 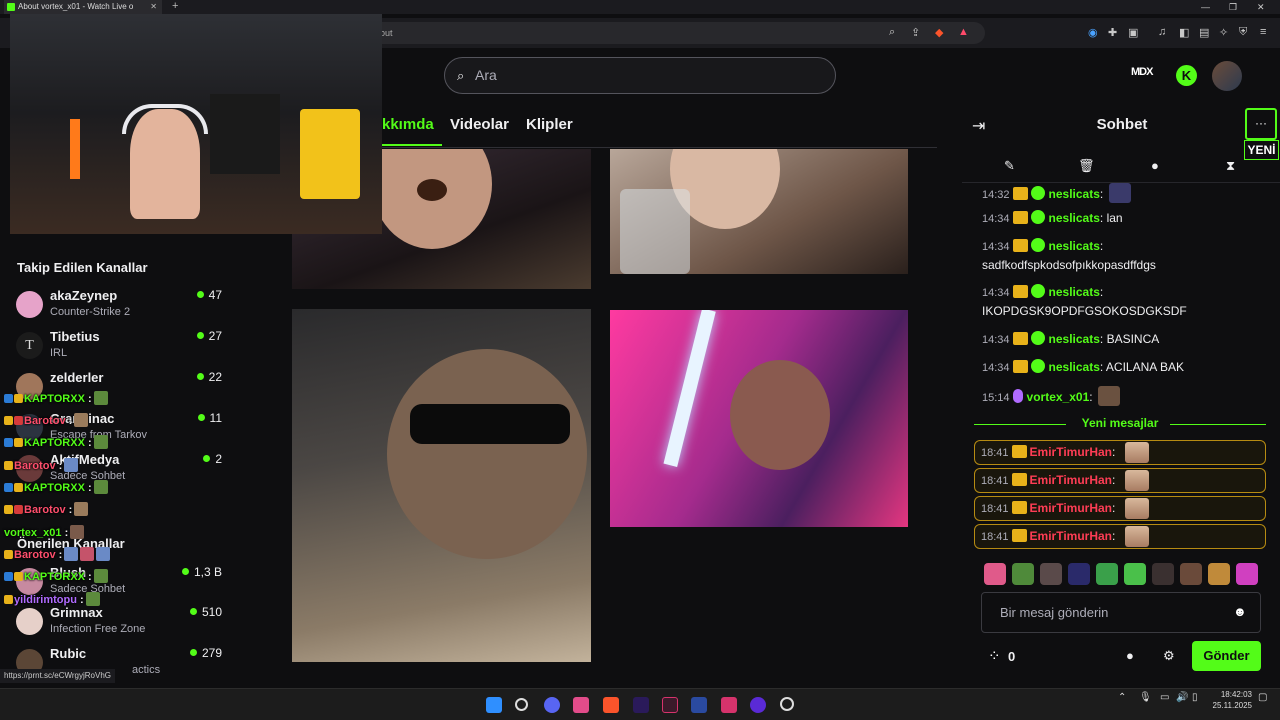 What do you see at coordinates (1112, 32) in the screenshot?
I see `extensions-icon: ✚` at bounding box center [1112, 32].